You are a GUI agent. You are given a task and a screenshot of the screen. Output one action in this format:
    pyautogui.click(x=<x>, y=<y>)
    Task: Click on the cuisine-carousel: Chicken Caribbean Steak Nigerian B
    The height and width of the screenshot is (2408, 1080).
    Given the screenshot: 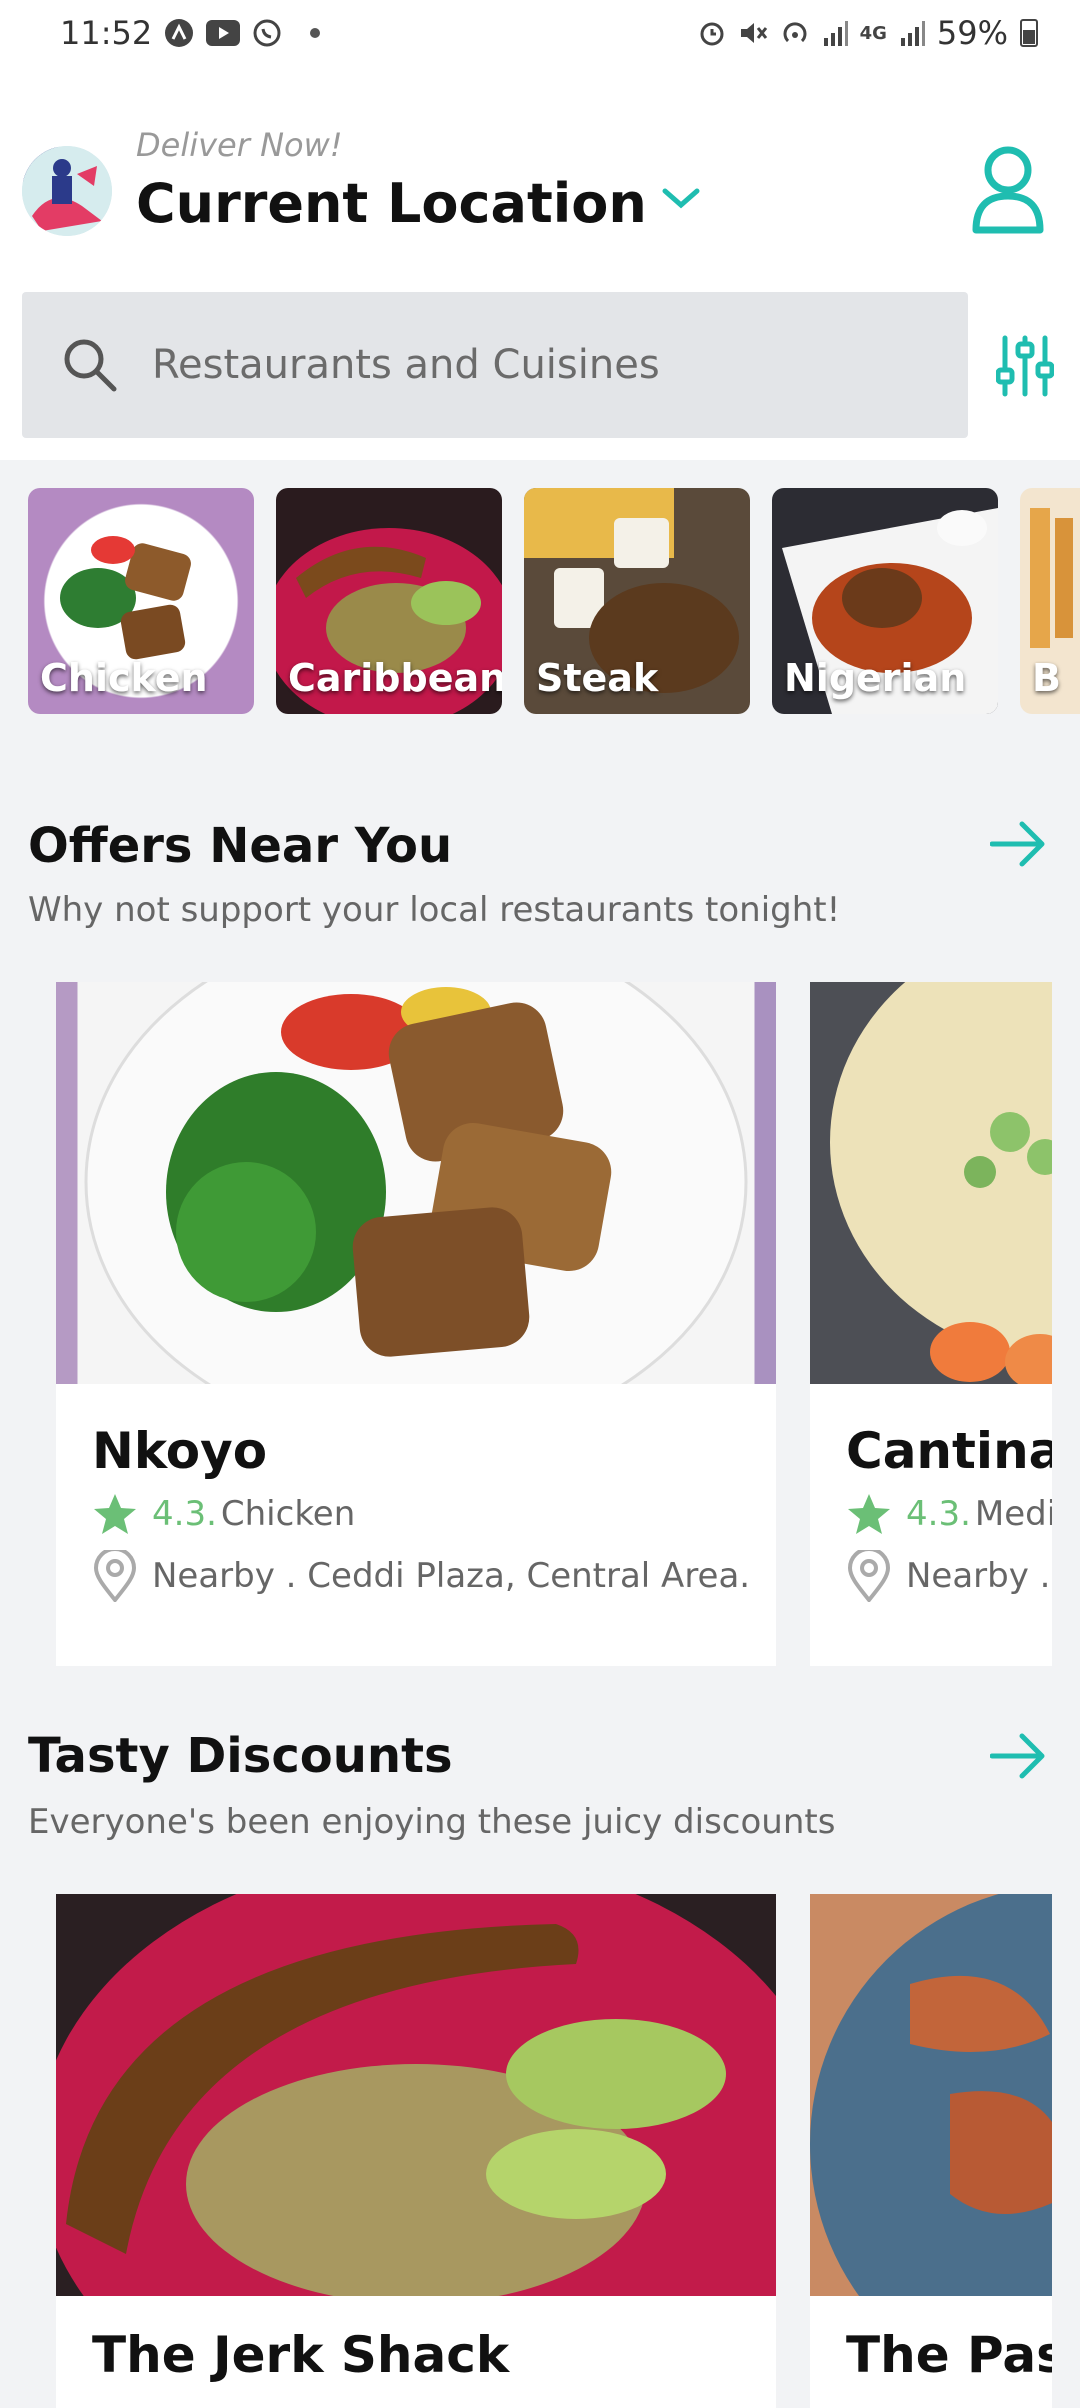 What is the action you would take?
    pyautogui.click(x=554, y=601)
    